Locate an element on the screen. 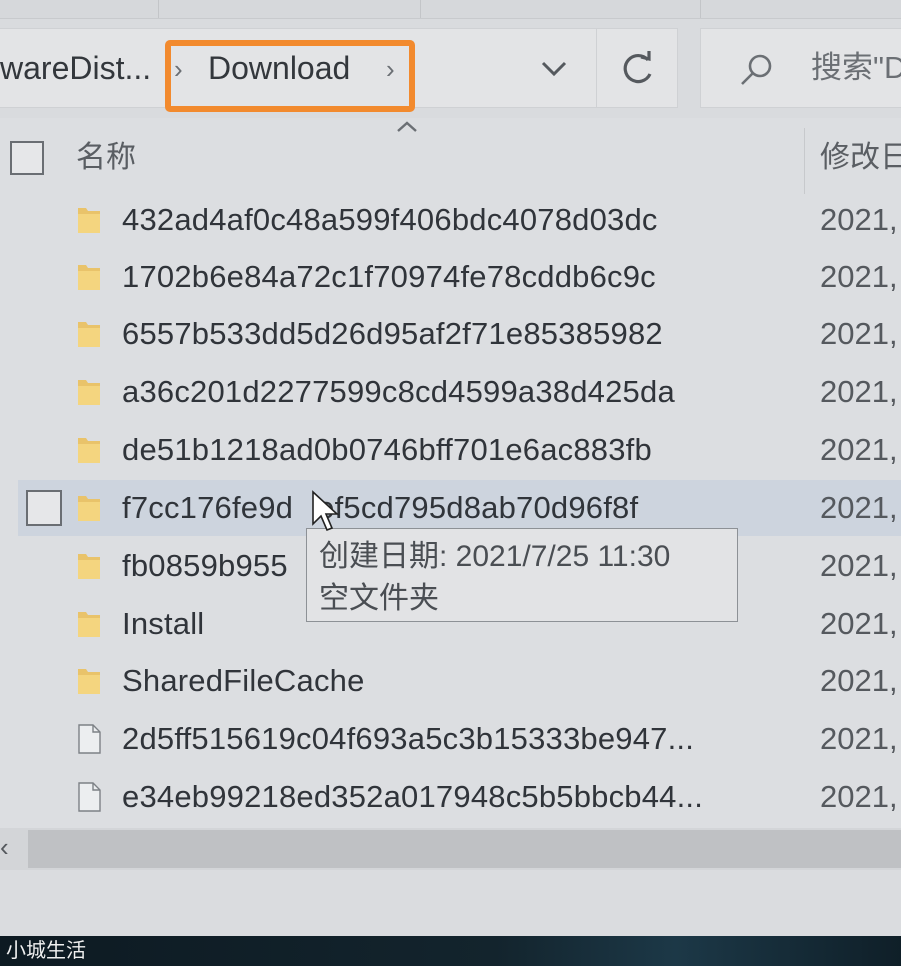 This screenshot has height=966, width=901. list-item: de51b1218ad0b0746bff701e6ac883fb 2021, is located at coordinates (450, 450).